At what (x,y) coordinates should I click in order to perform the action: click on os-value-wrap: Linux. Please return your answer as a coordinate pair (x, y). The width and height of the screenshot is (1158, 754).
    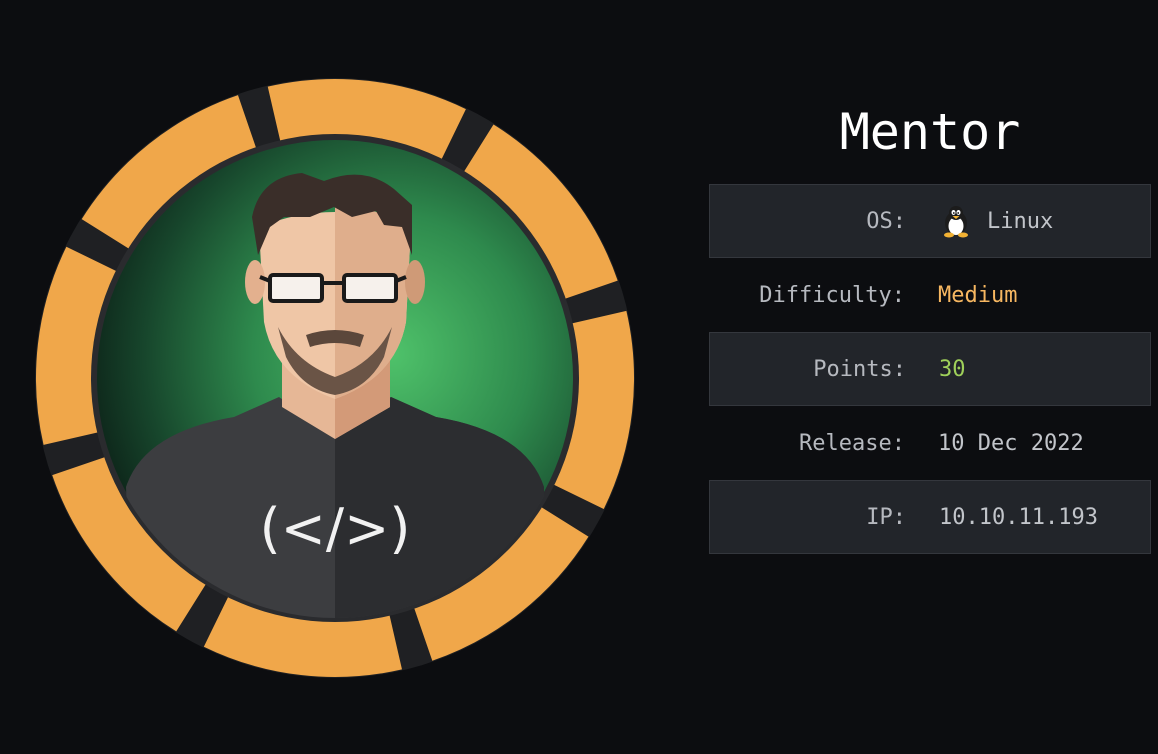
    Looking at the image, I should click on (996, 221).